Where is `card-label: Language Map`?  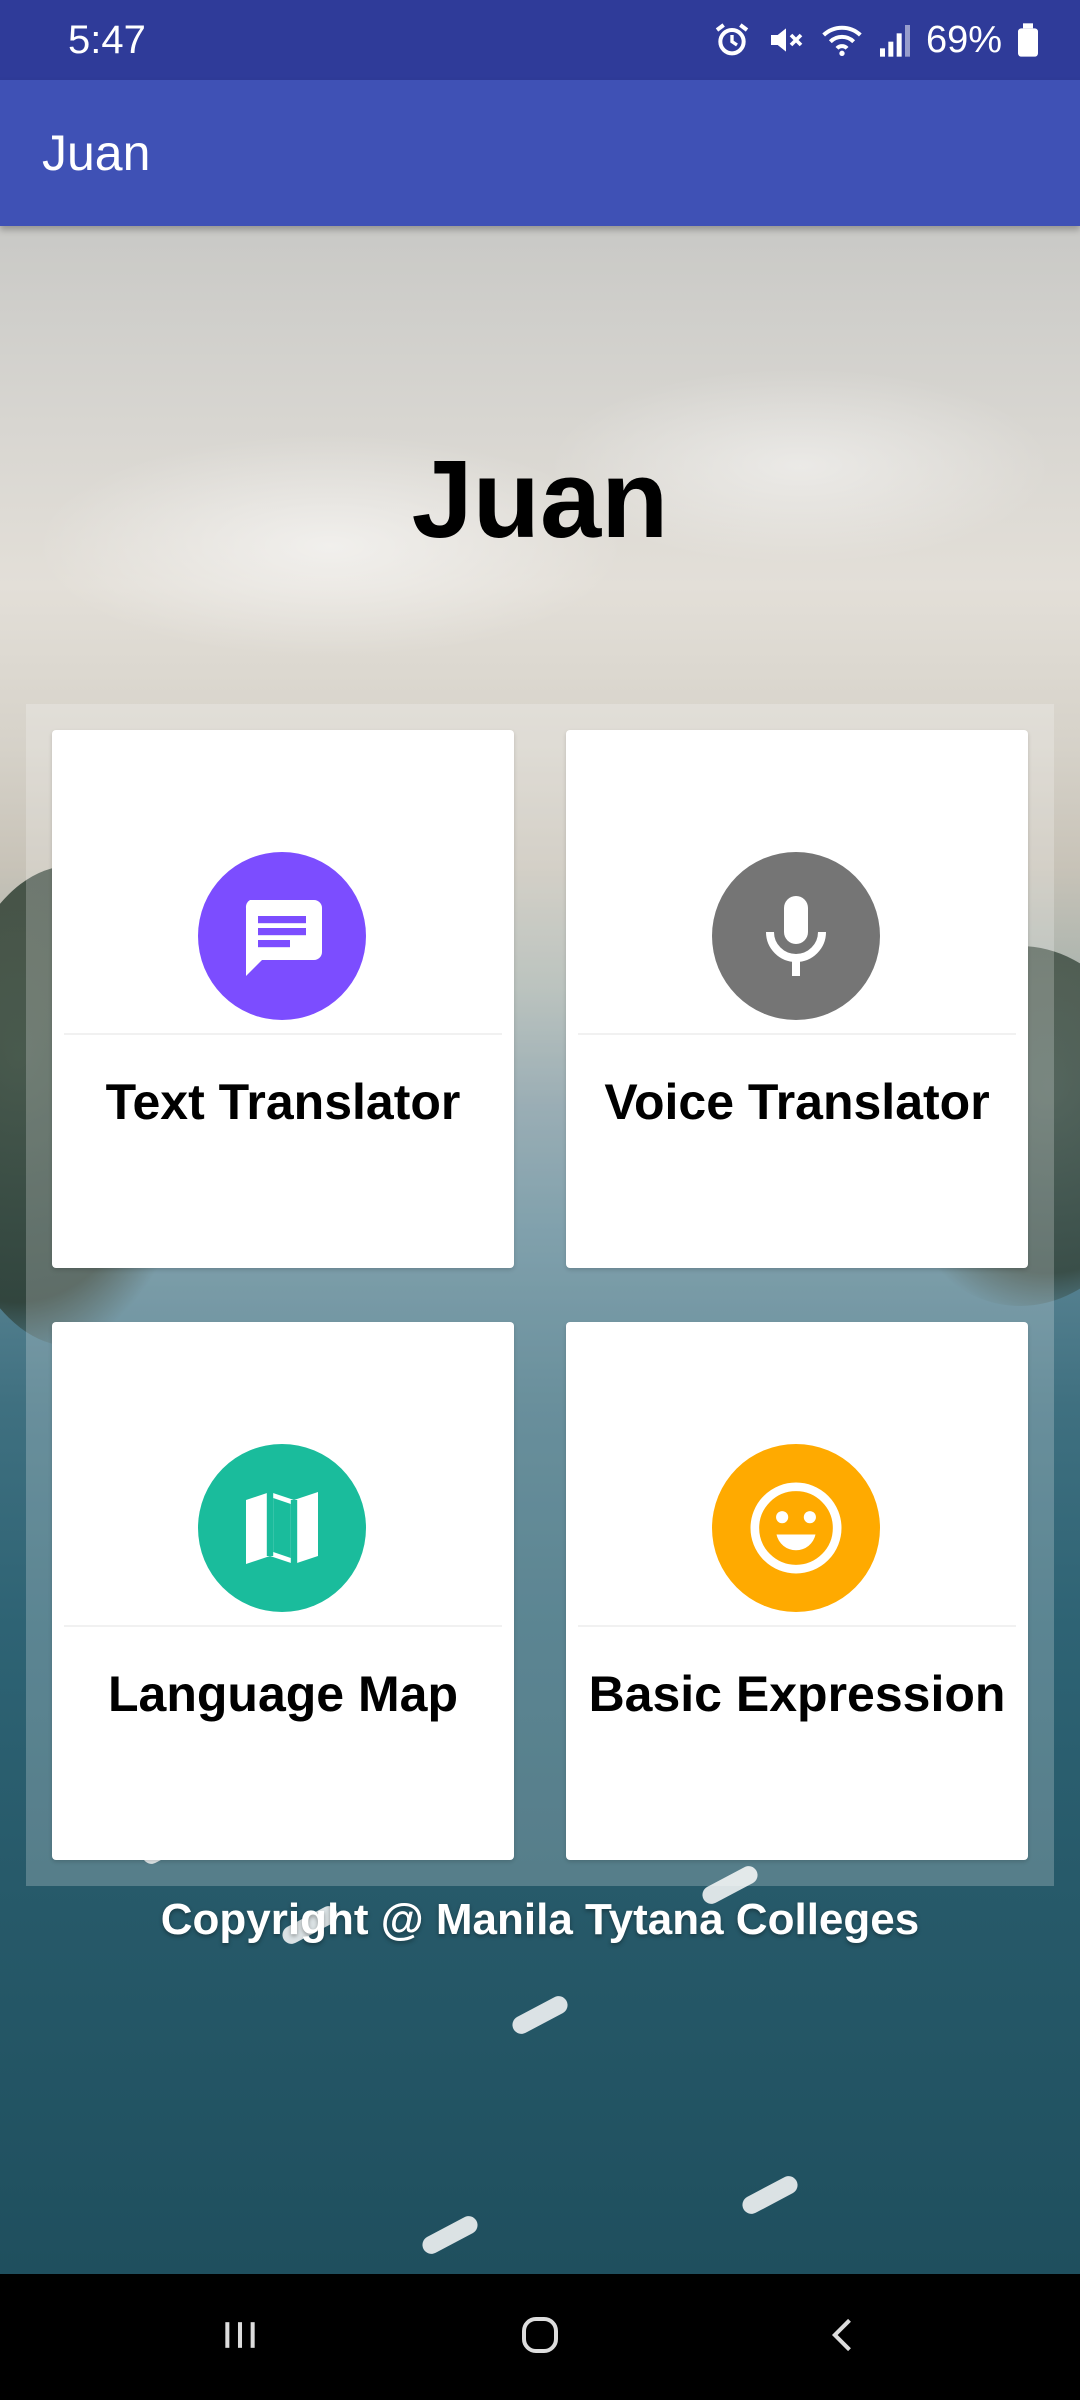
card-label: Language Map is located at coordinates (283, 1694).